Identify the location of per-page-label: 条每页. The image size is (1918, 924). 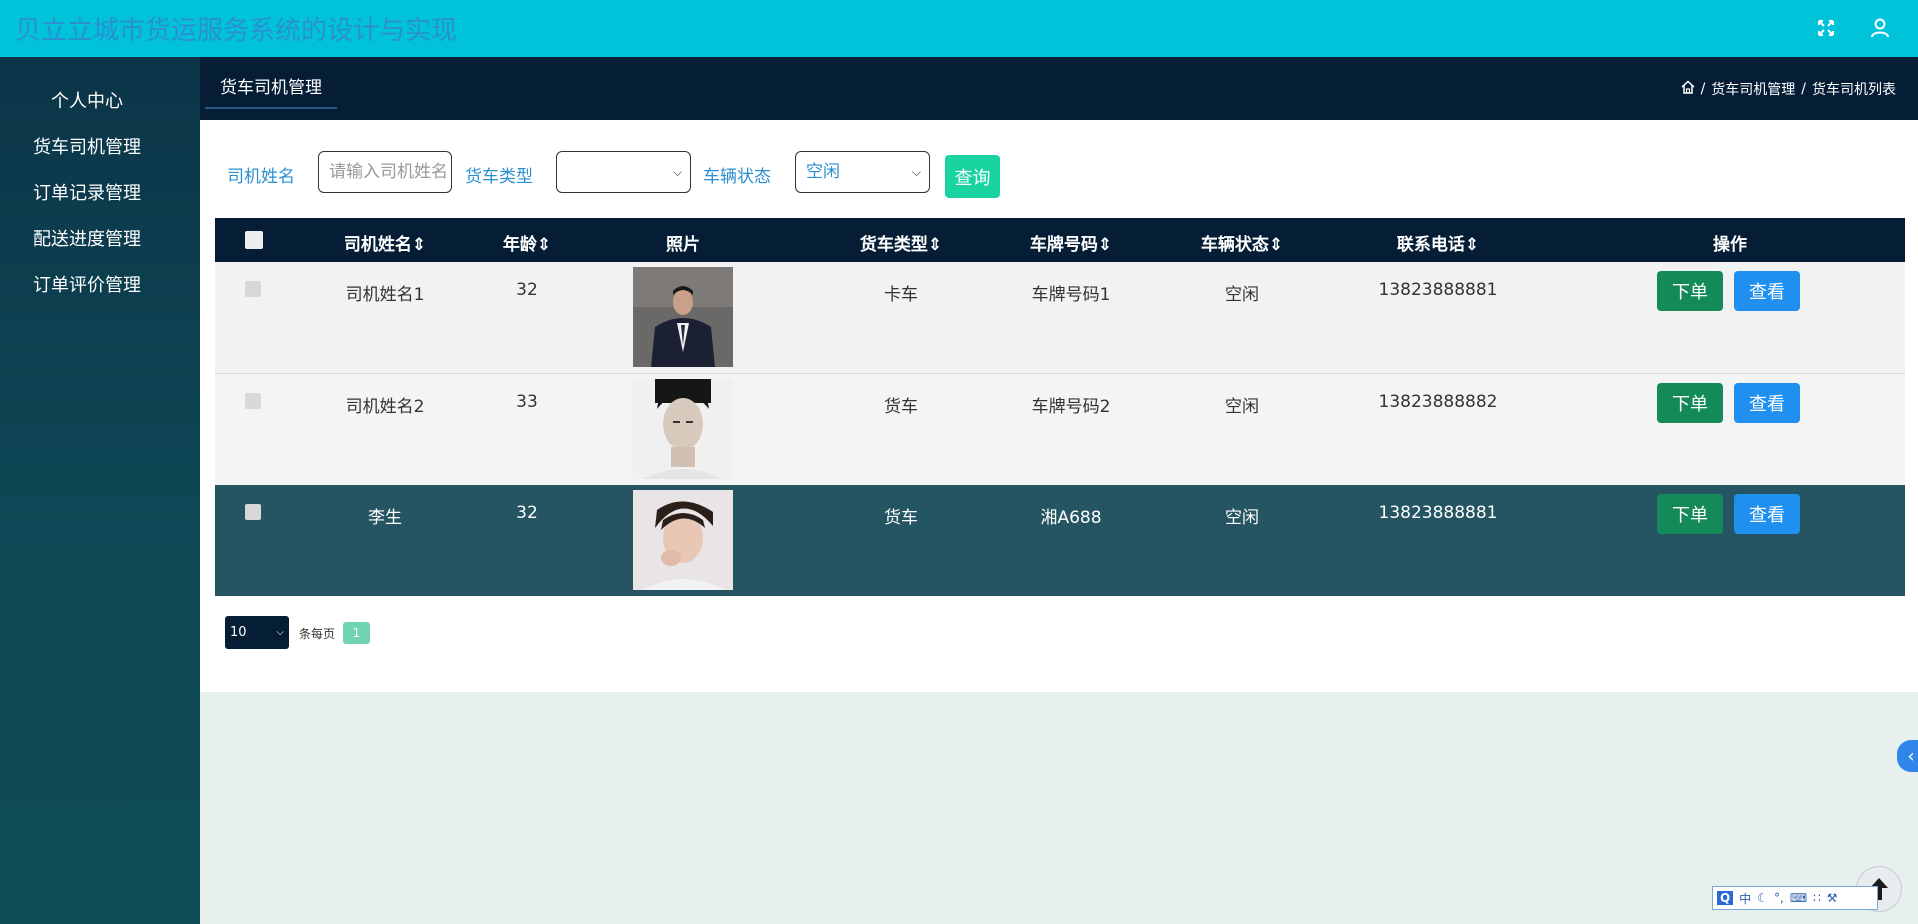
(317, 634).